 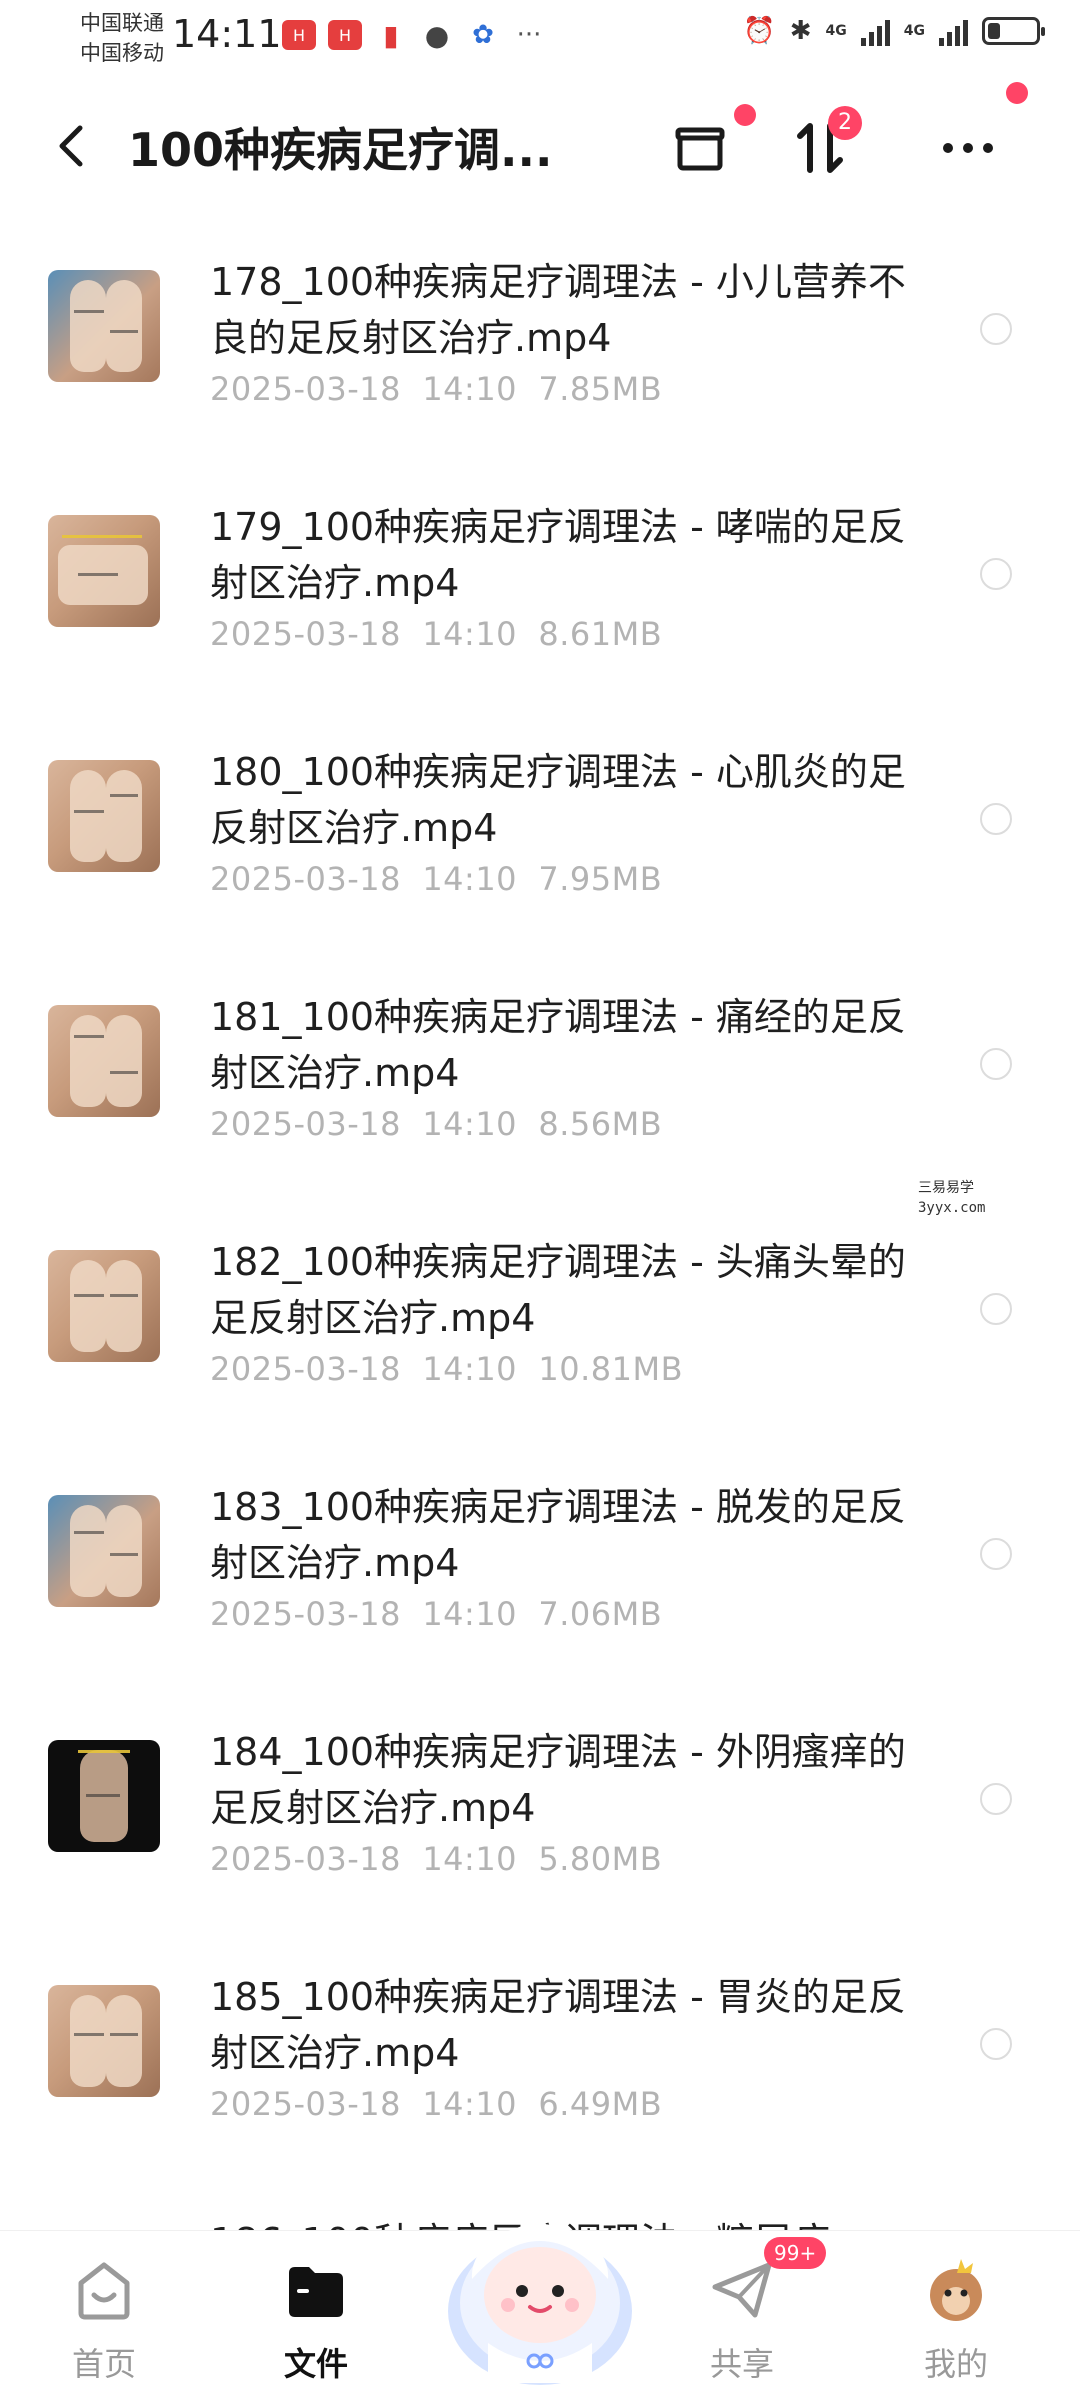 I want to click on transfer-count-badge: 2, so click(x=845, y=123).